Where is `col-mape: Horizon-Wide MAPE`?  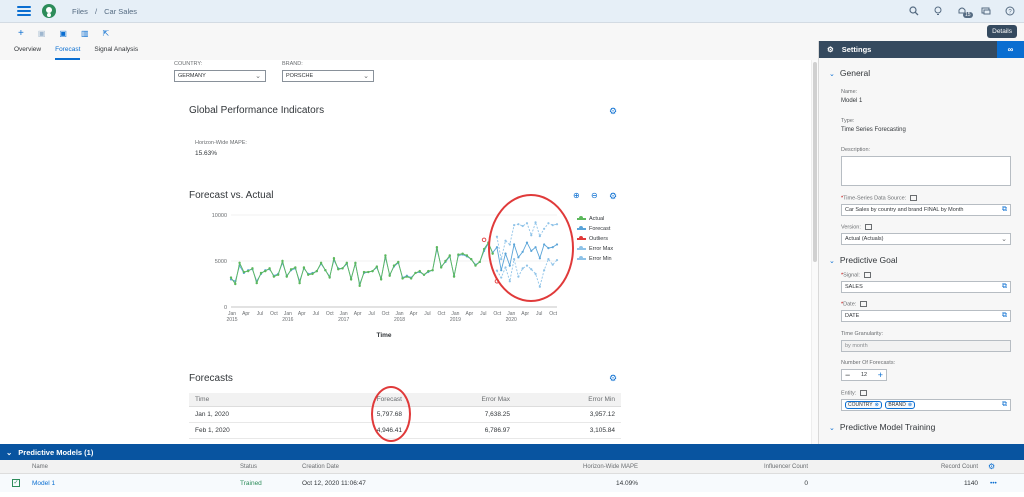 col-mape: Horizon-Wide MAPE is located at coordinates (610, 466).